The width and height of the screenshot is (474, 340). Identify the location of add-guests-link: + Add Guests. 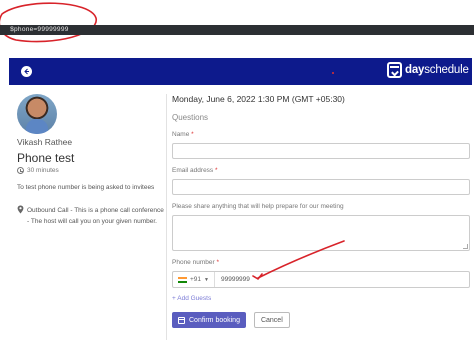
(191, 298).